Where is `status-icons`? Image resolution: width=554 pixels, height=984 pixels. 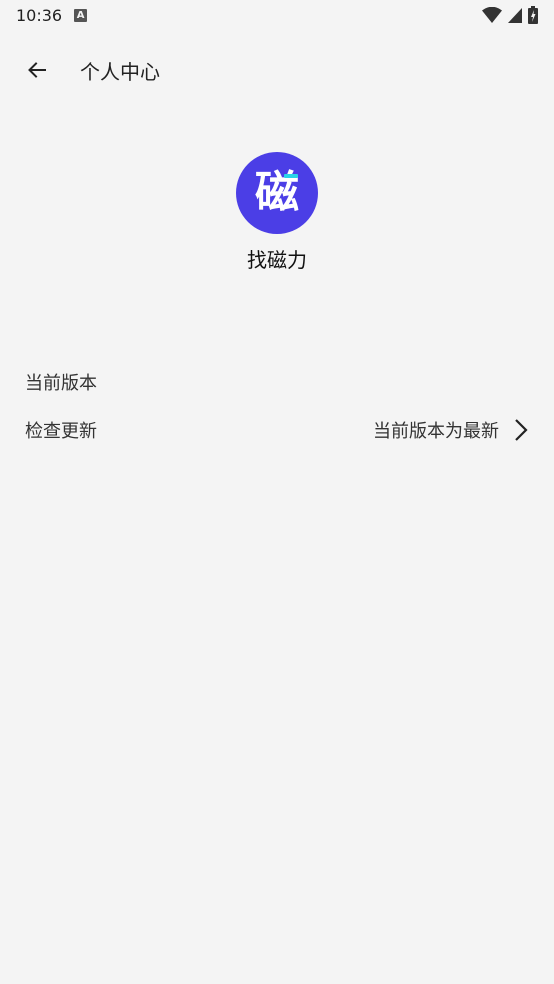
status-icons is located at coordinates (510, 15).